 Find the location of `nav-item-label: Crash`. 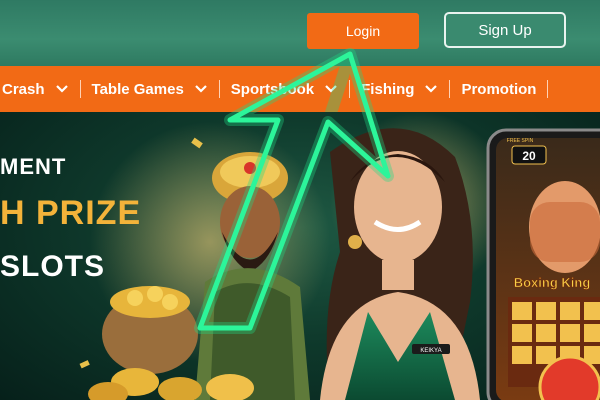

nav-item-label: Crash is located at coordinates (23, 89).